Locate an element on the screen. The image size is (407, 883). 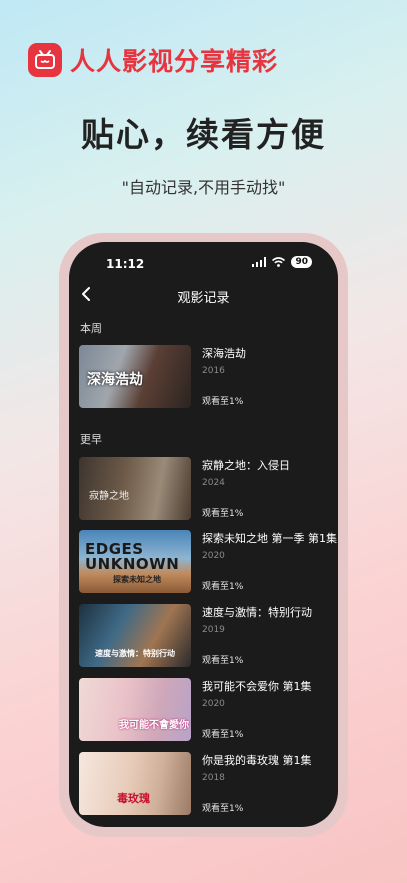
history-item: 我可能不會愛你 我可能不会爱你 第1集 2020 观看至1% is located at coordinates (208, 710).